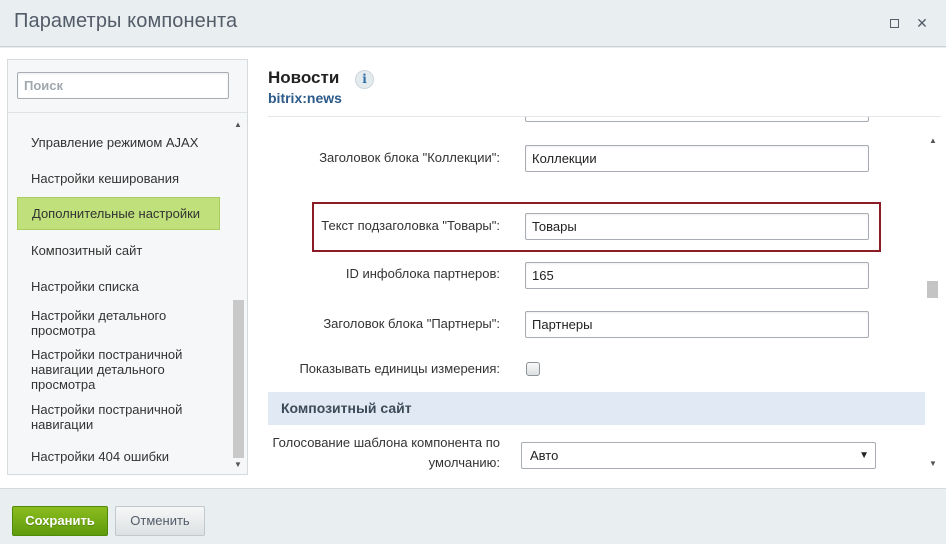  Describe the element at coordinates (933, 300) in the screenshot. I see `form-scrollbar: ▲ ▼` at that location.